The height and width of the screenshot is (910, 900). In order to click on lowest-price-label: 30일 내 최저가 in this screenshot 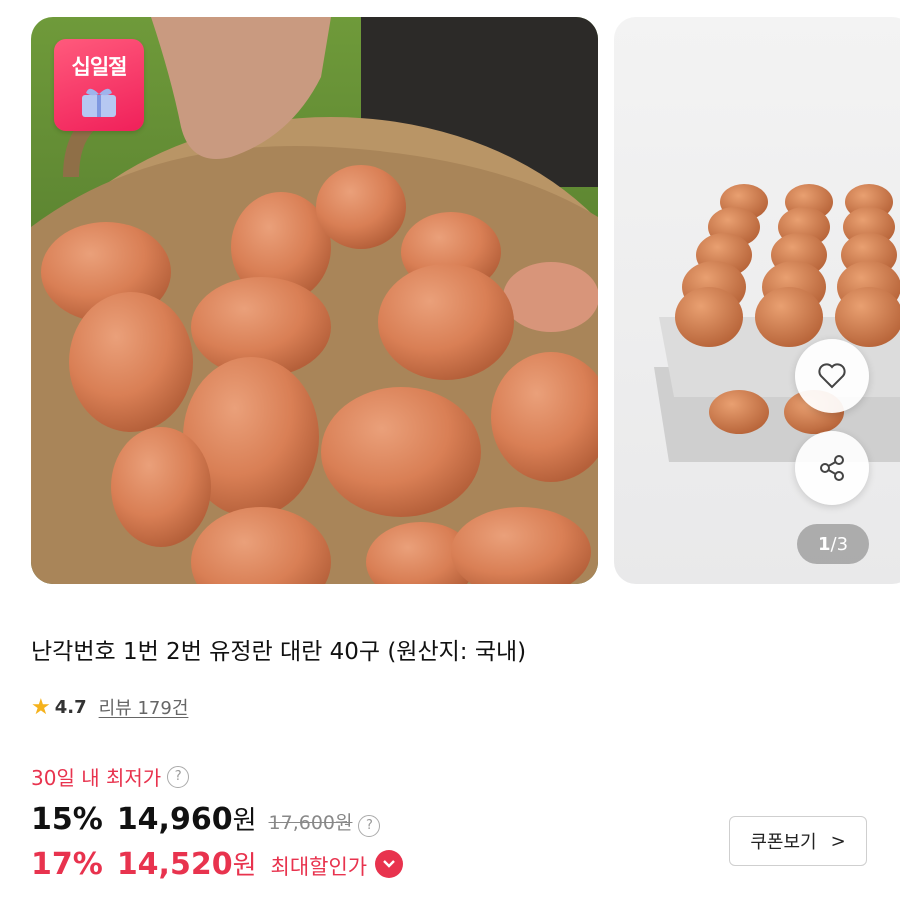, I will do `click(96, 778)`.